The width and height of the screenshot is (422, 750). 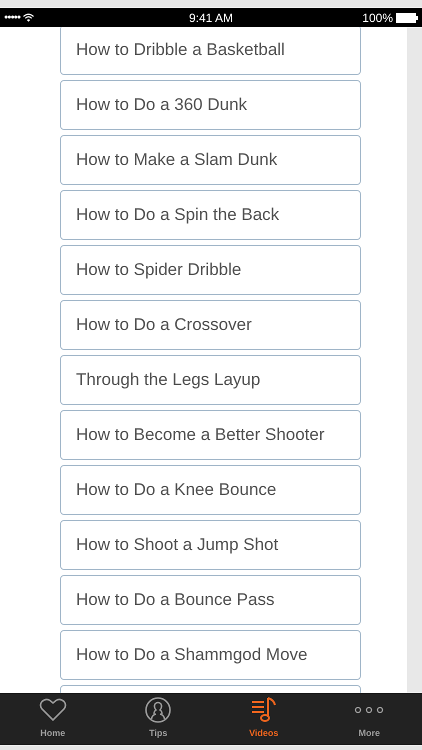 I want to click on video-item: How to Dribble a Basketball, so click(x=210, y=51).